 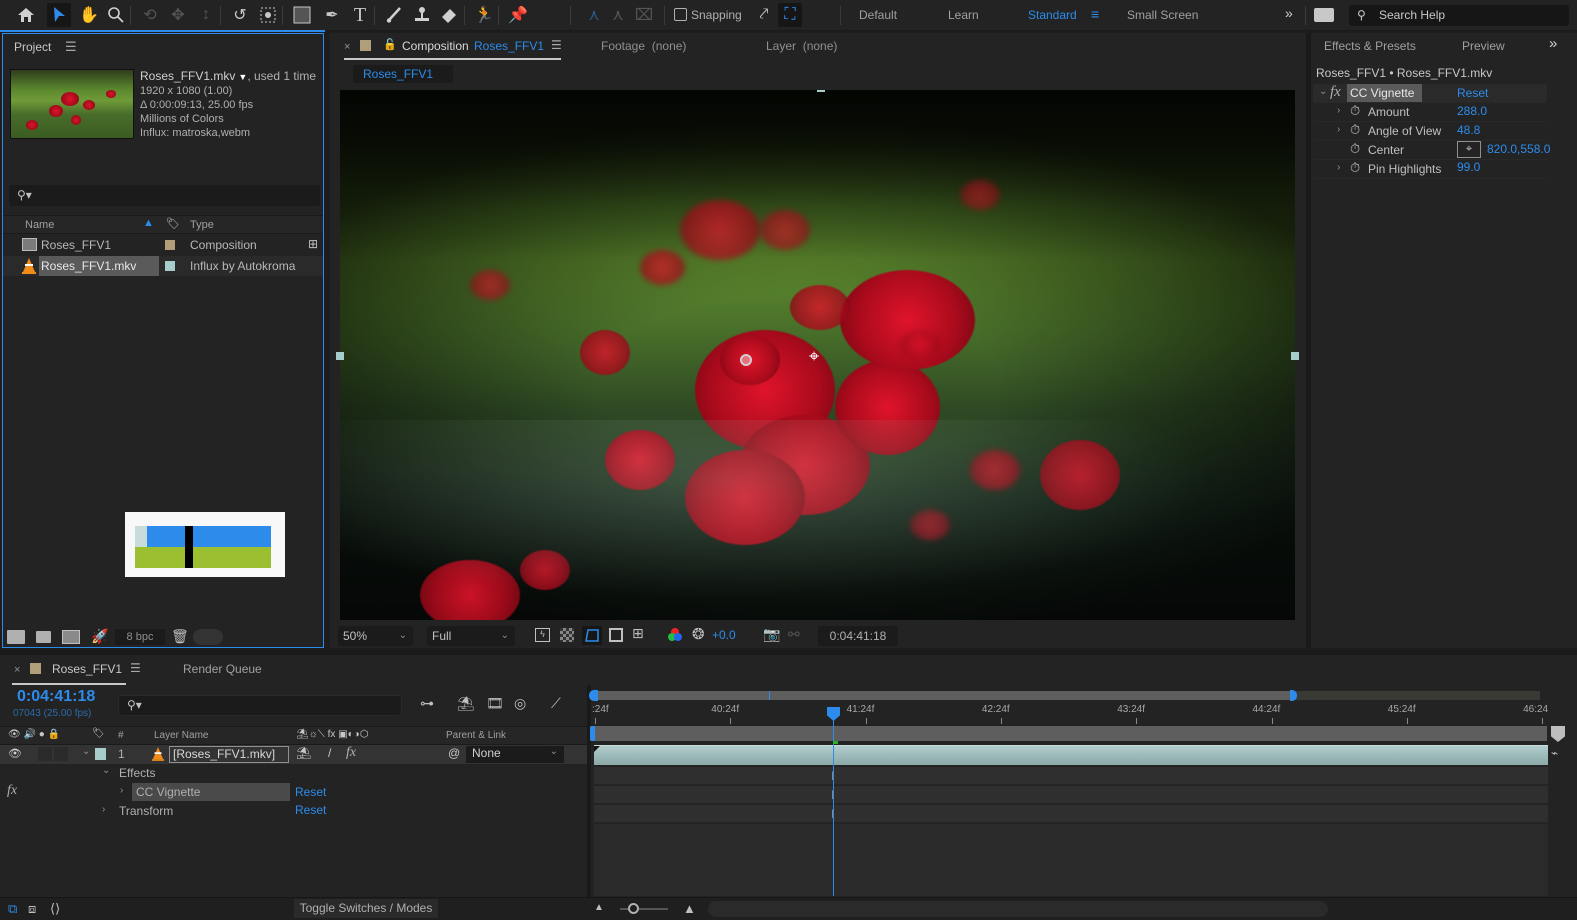 I want to click on fast-previews-icon: ϟ, so click(x=542, y=635).